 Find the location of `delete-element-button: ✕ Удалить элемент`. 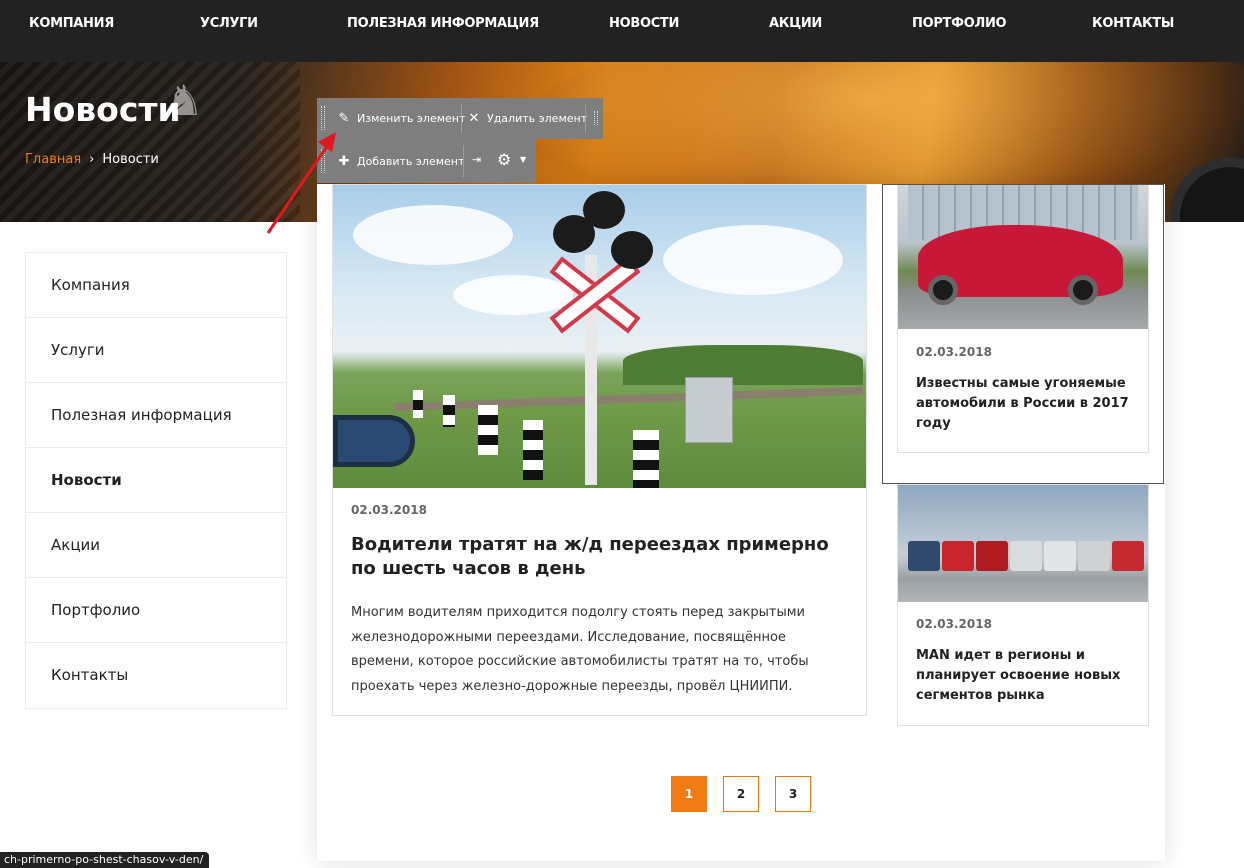

delete-element-button: ✕ Удалить элемент is located at coordinates (527, 118).